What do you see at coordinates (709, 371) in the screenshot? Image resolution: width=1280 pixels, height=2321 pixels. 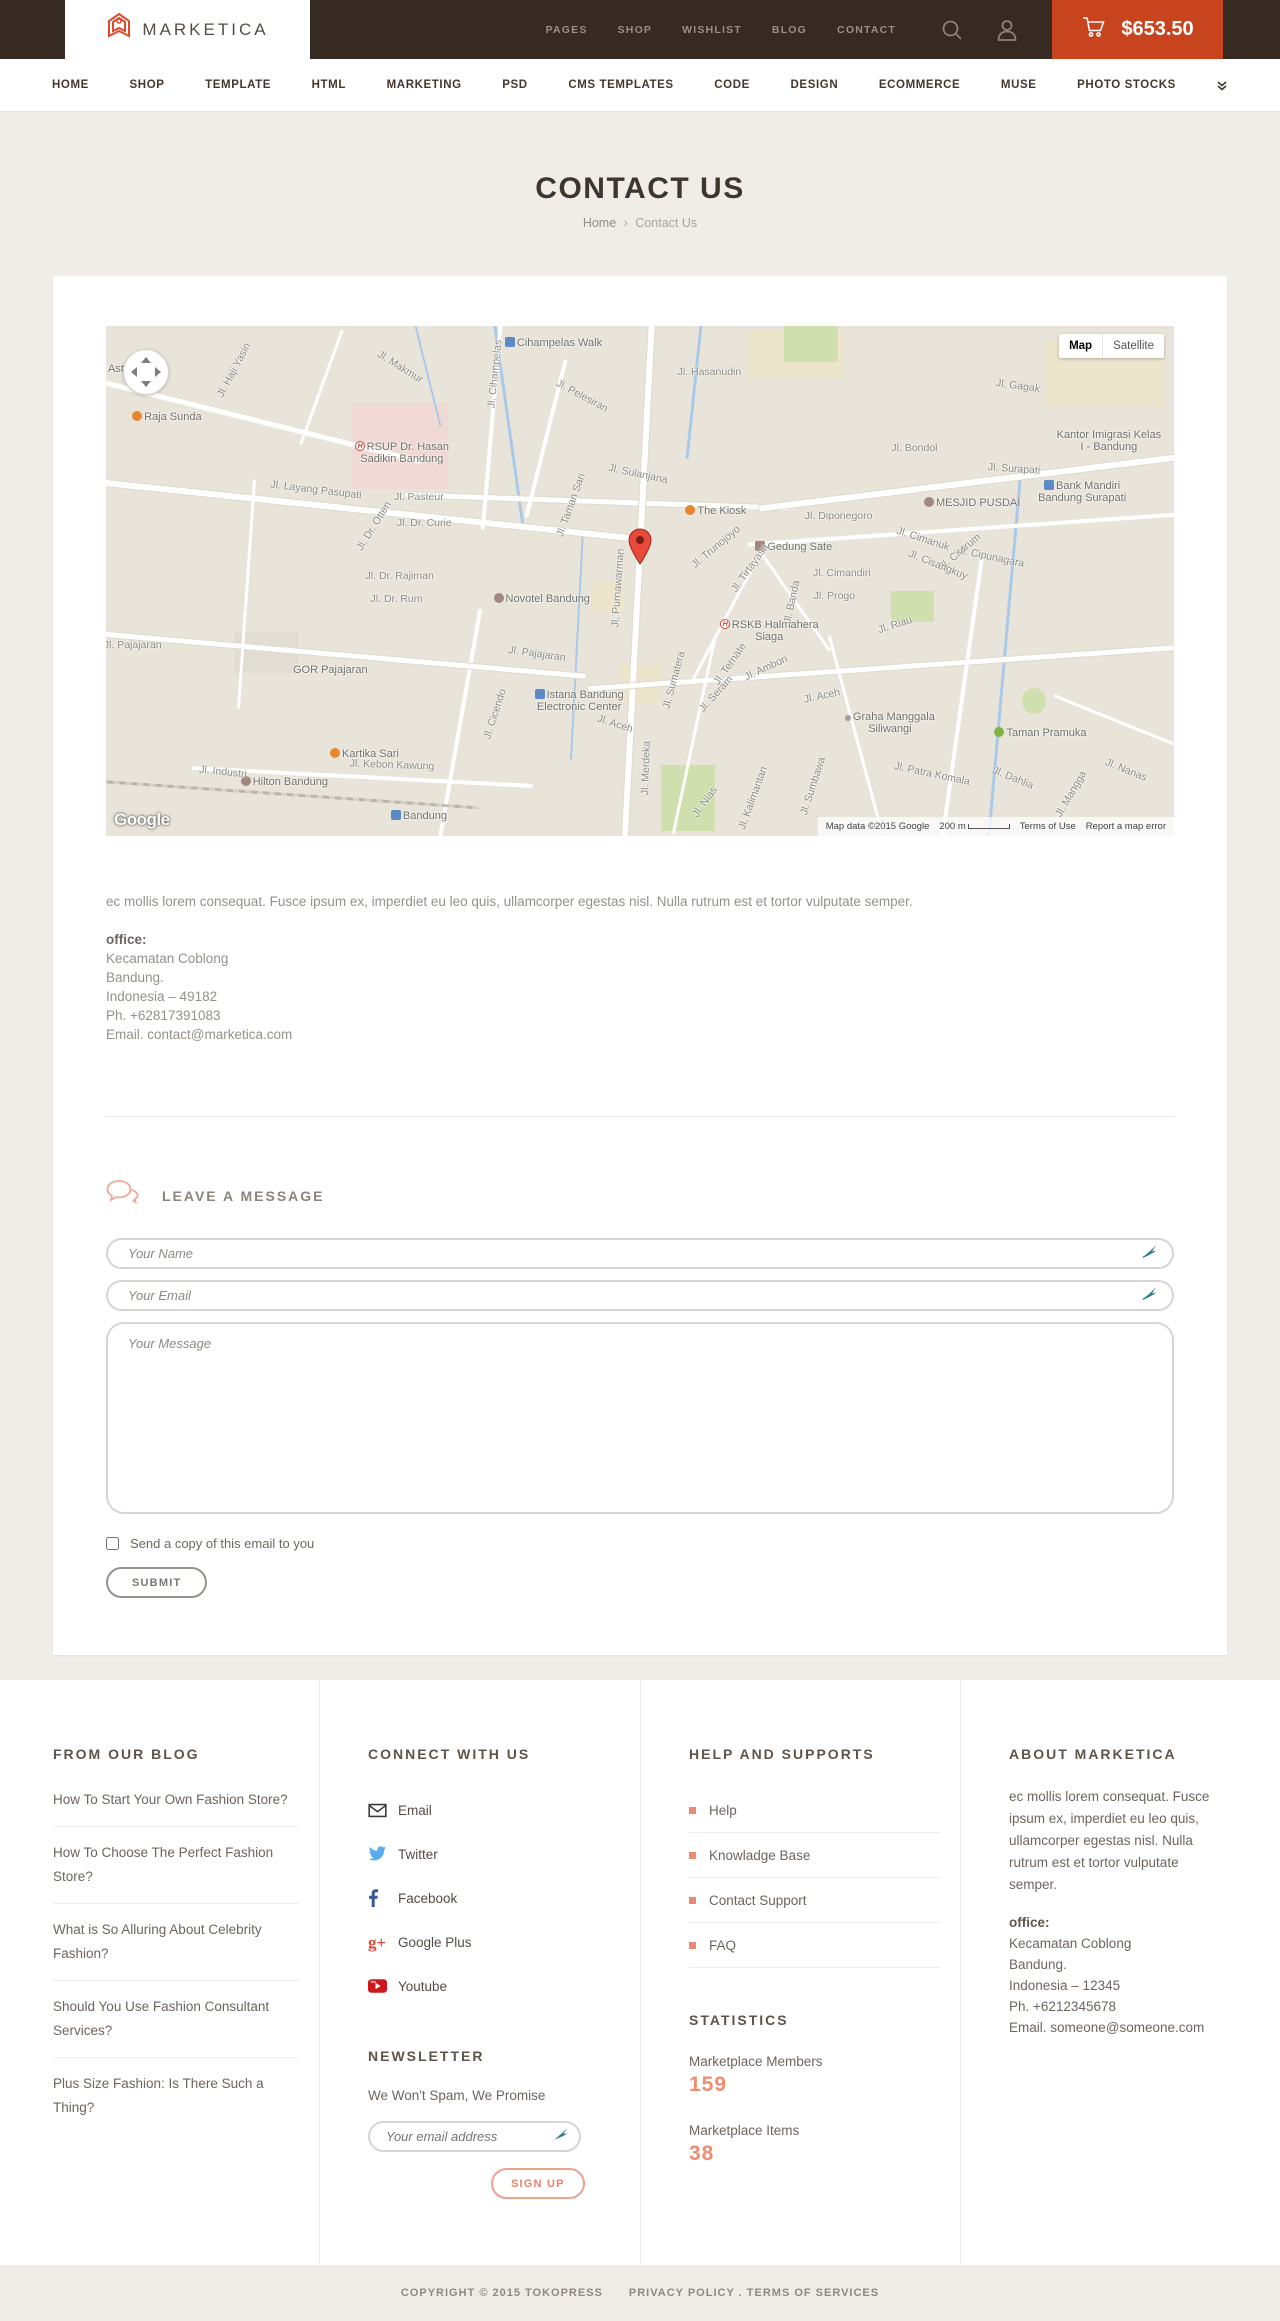 I see `map-label: Jl. Hasanudin` at bounding box center [709, 371].